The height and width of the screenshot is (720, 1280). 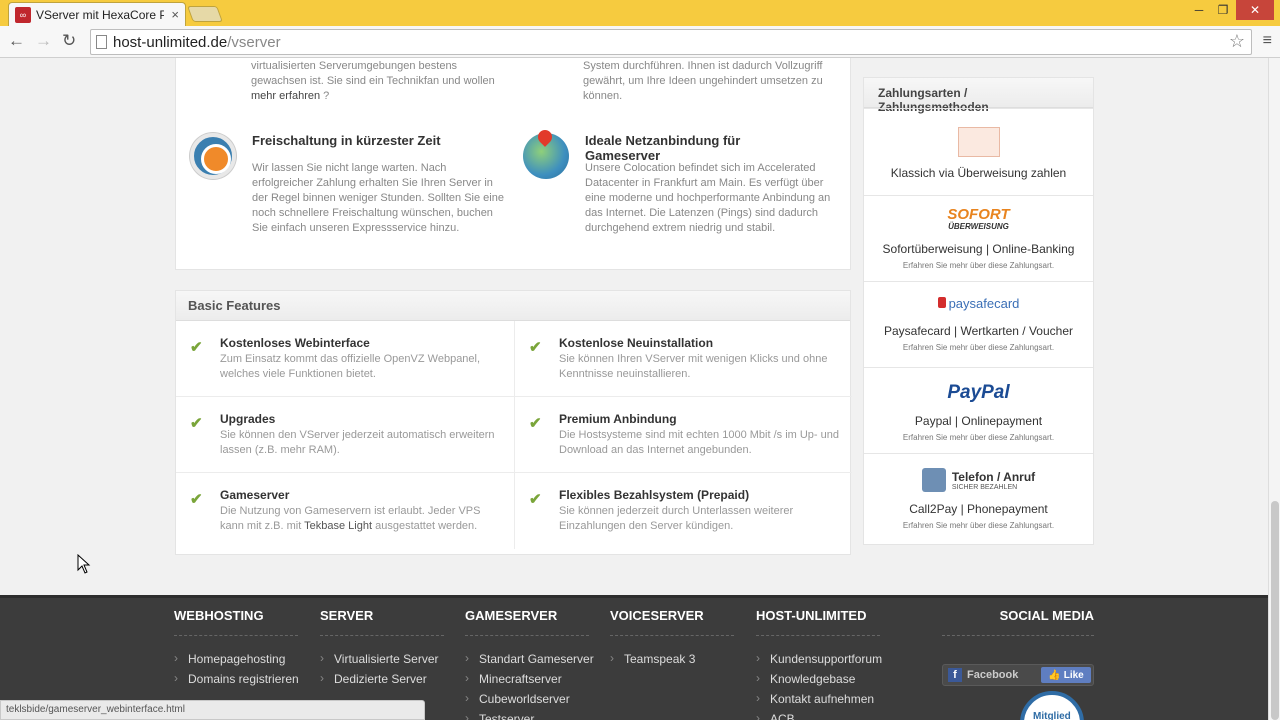 I want to click on card-title: Ideale Netzanbindung für Gameserver, so click(x=663, y=148).